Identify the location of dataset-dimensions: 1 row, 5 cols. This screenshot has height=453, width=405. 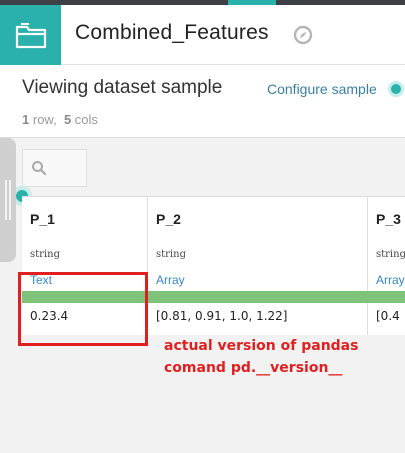
(60, 119).